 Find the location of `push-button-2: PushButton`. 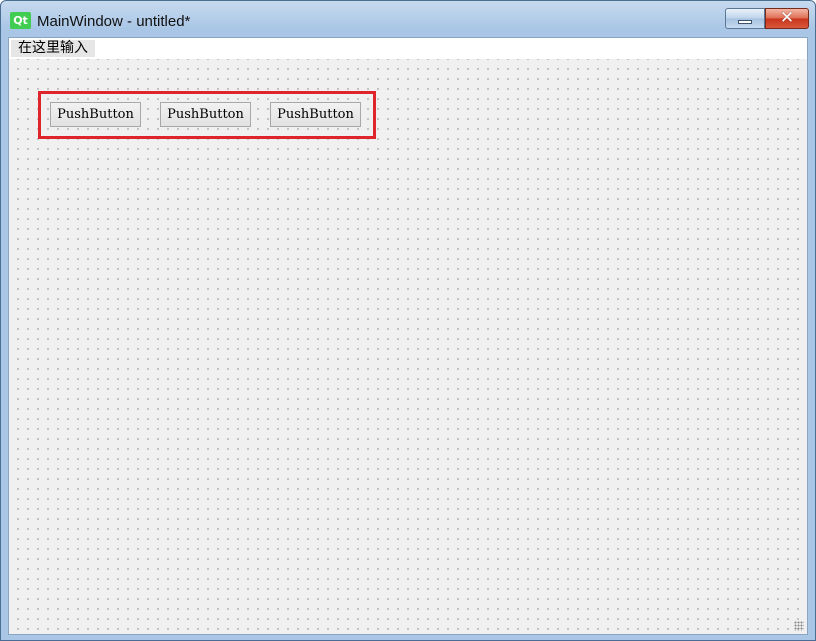

push-button-2: PushButton is located at coordinates (205, 114).